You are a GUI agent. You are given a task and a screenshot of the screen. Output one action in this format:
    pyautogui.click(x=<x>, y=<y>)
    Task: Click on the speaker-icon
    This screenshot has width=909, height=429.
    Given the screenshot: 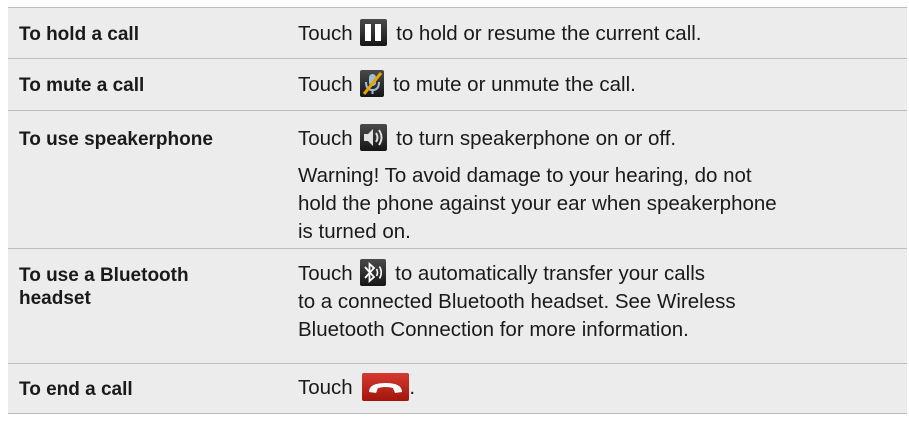 What is the action you would take?
    pyautogui.click(x=374, y=137)
    